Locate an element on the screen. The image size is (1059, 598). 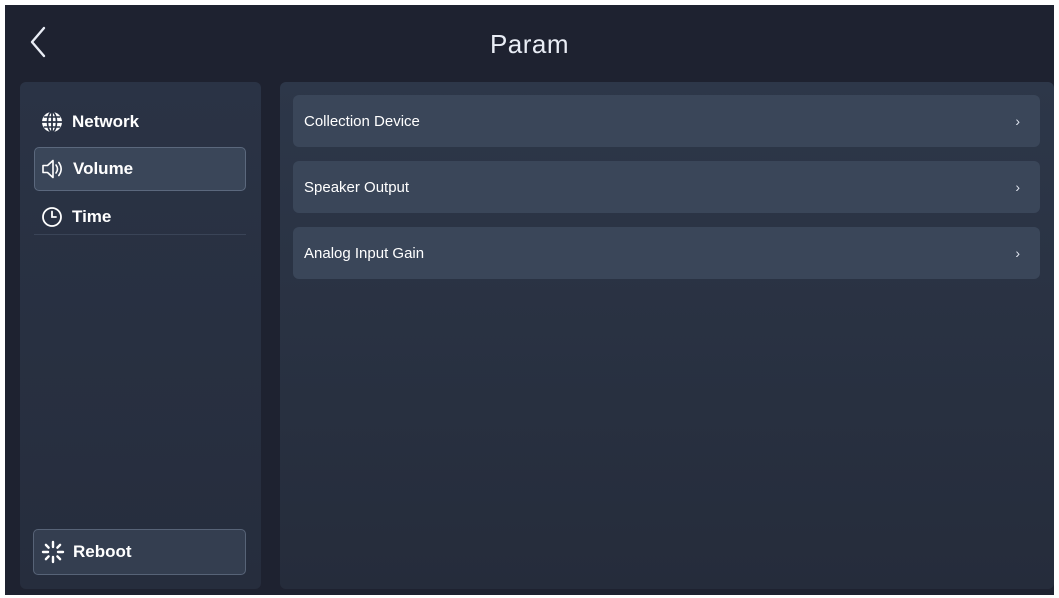
sidebar-item-network: Network is located at coordinates (140, 122).